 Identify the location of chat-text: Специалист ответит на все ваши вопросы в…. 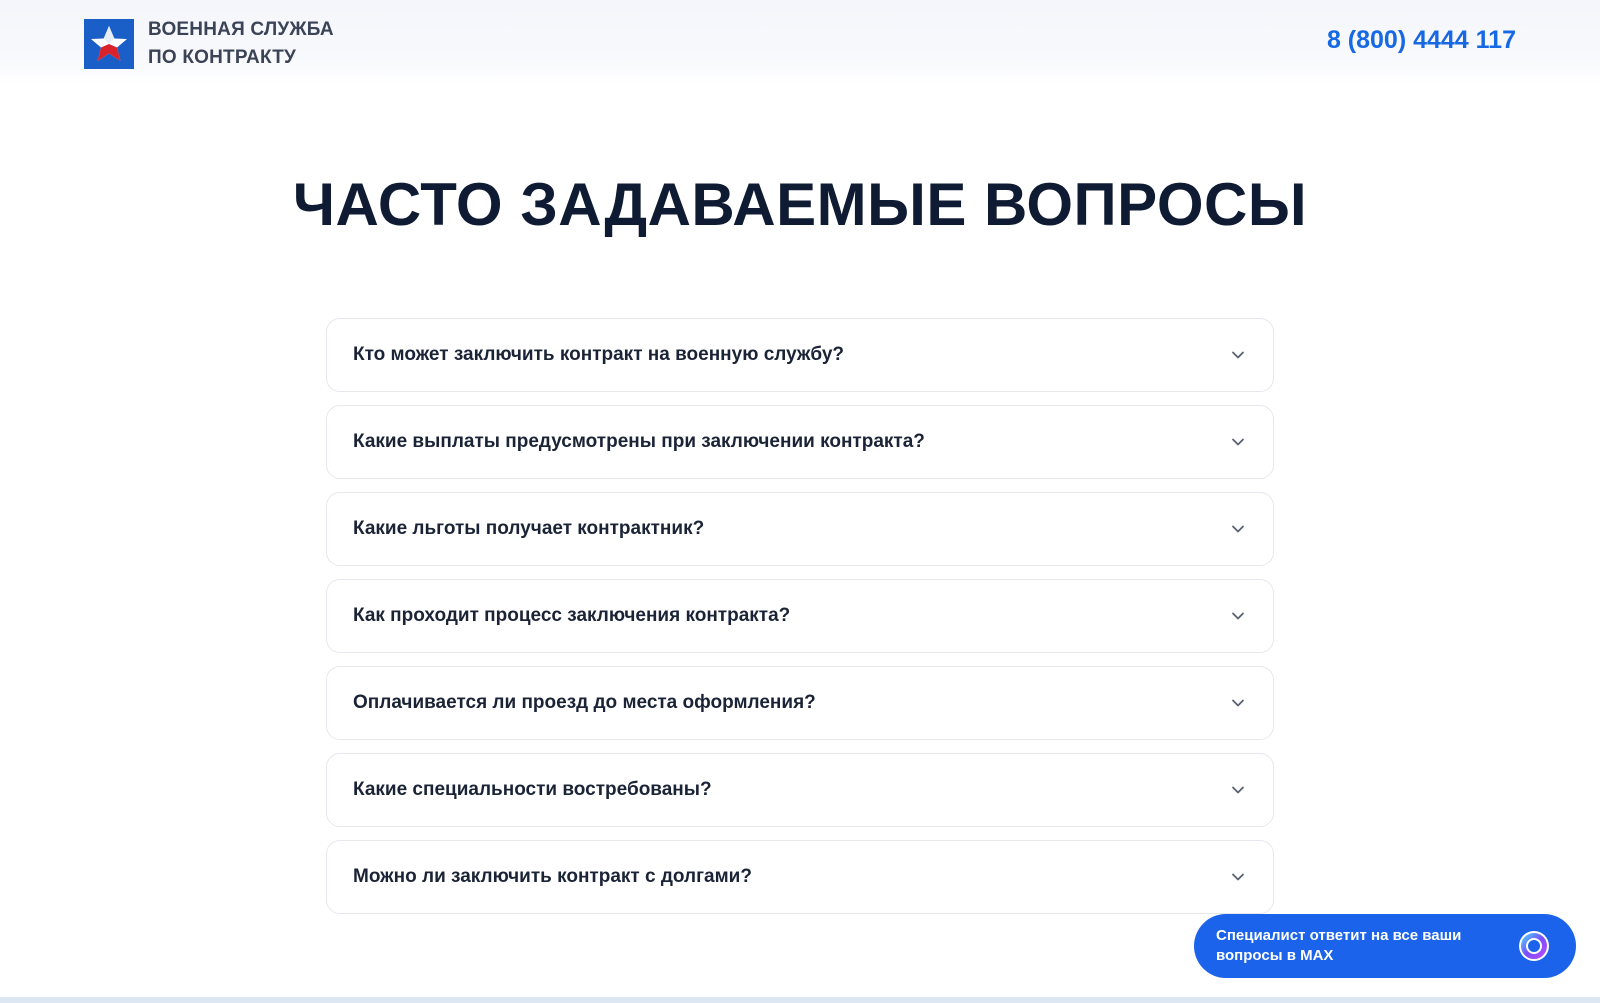
(1356, 946).